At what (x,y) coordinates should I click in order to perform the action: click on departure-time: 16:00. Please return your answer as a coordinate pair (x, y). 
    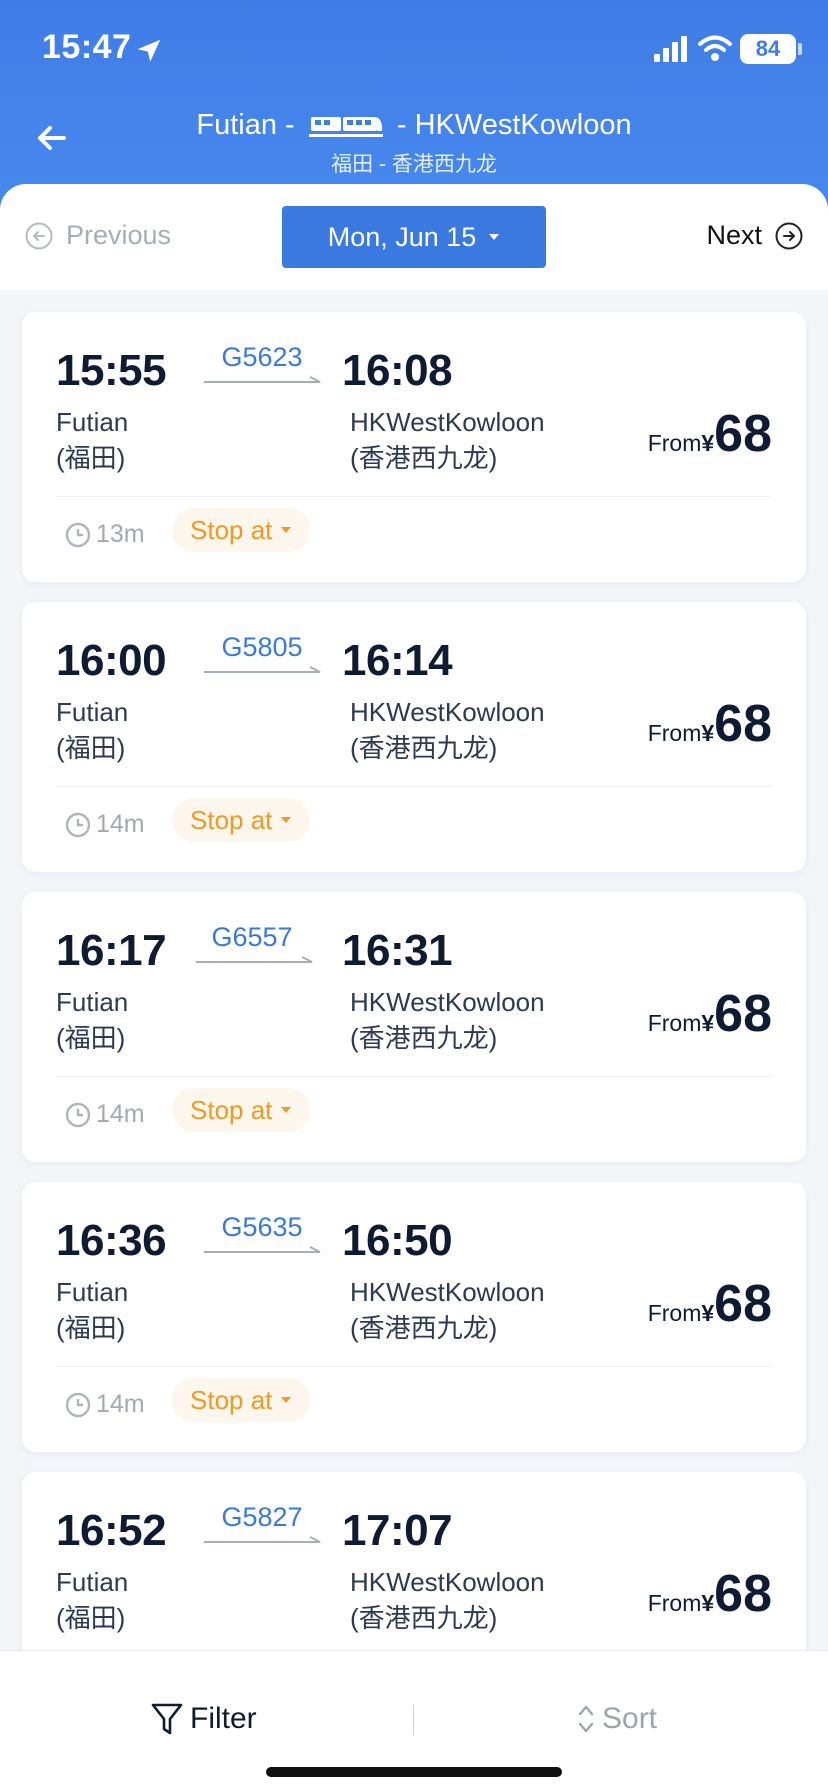
    Looking at the image, I should click on (111, 660).